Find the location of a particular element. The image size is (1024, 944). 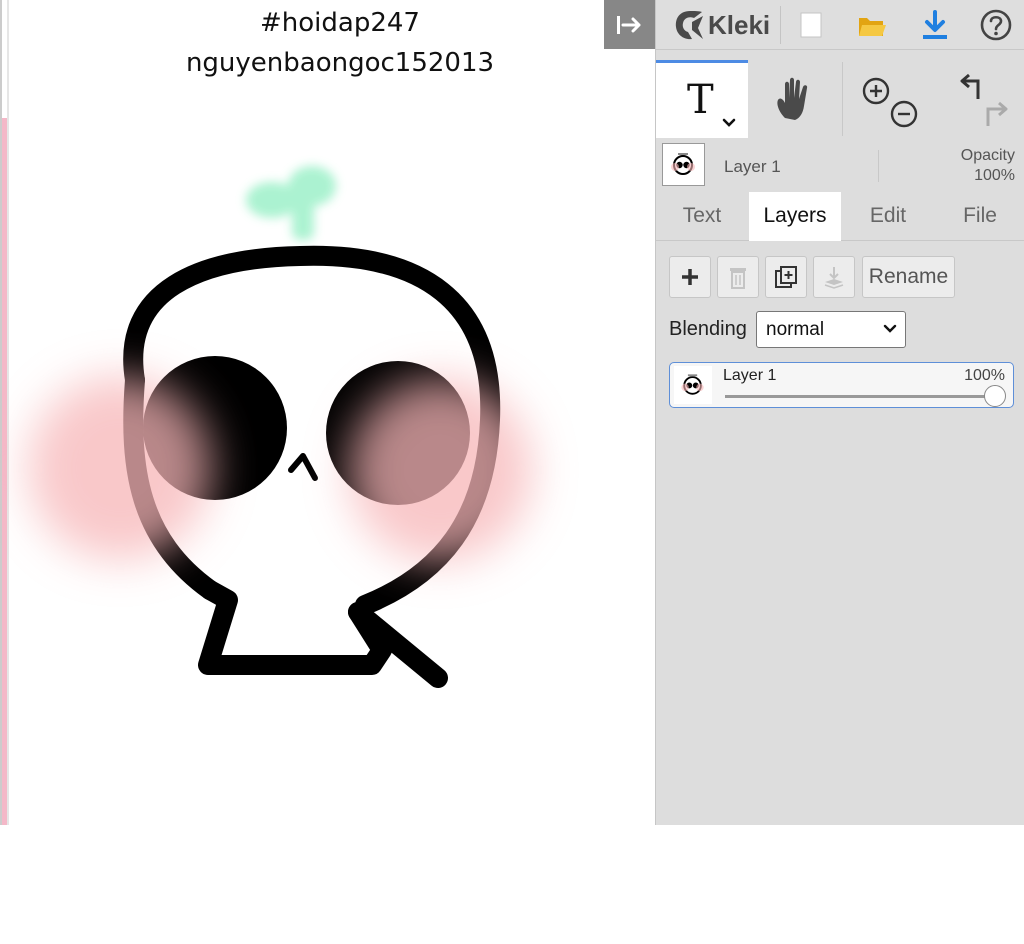

new-file-button is located at coordinates (811, 25).